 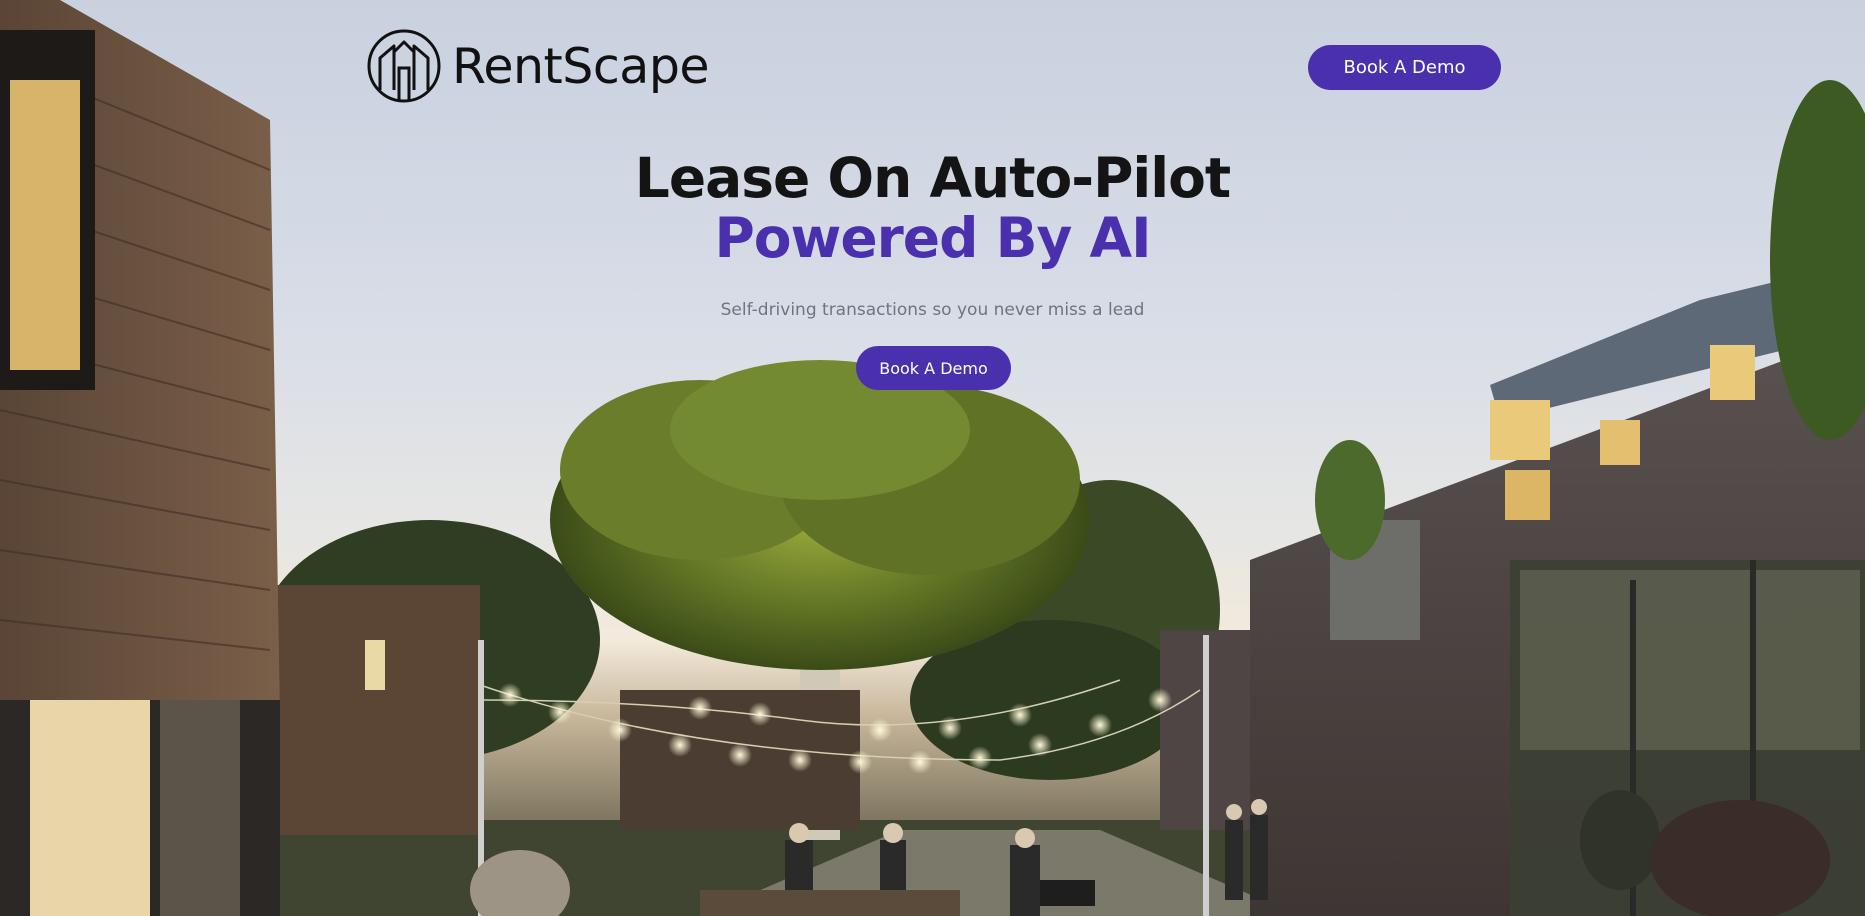 I want to click on brand-logo: RentScape, so click(x=538, y=66).